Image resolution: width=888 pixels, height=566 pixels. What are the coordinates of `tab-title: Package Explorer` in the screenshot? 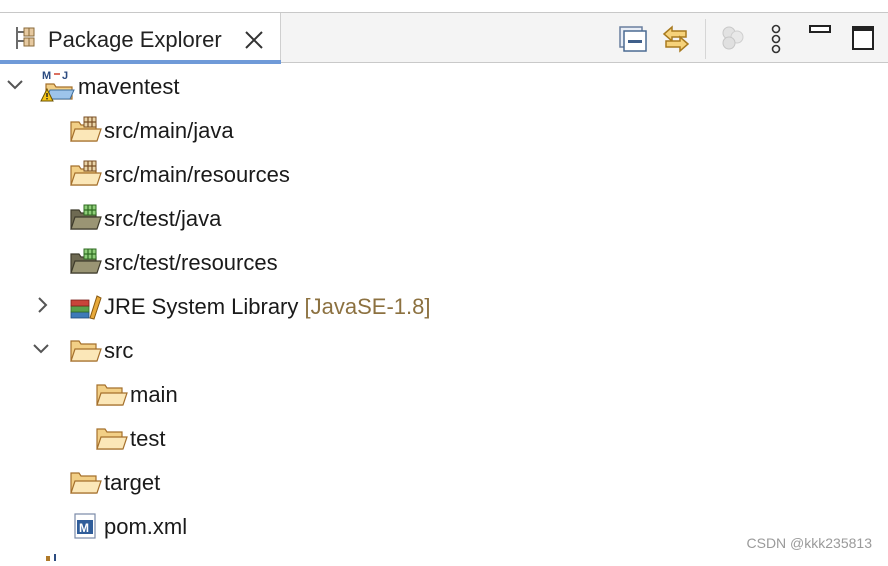 It's located at (135, 39).